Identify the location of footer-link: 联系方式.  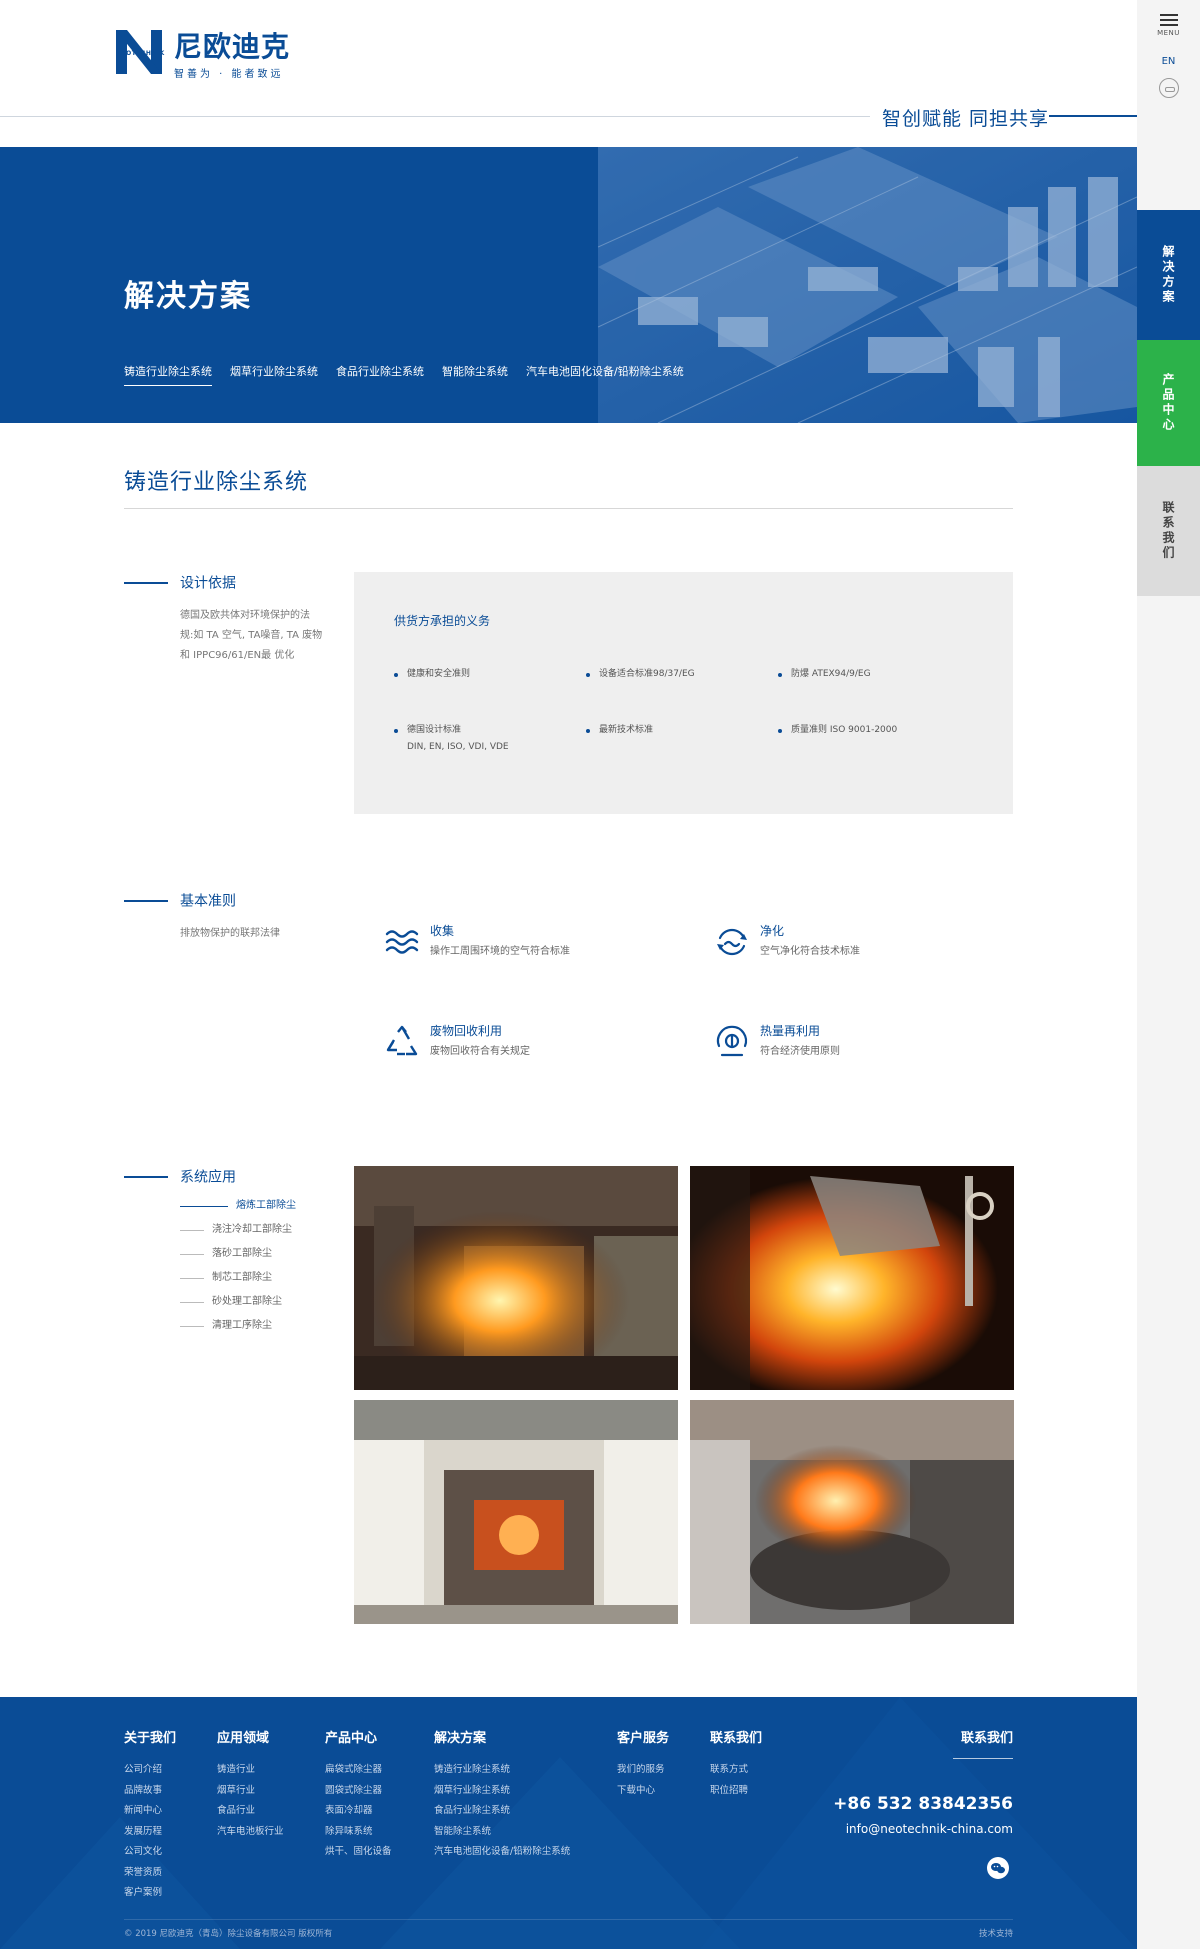
(736, 1770).